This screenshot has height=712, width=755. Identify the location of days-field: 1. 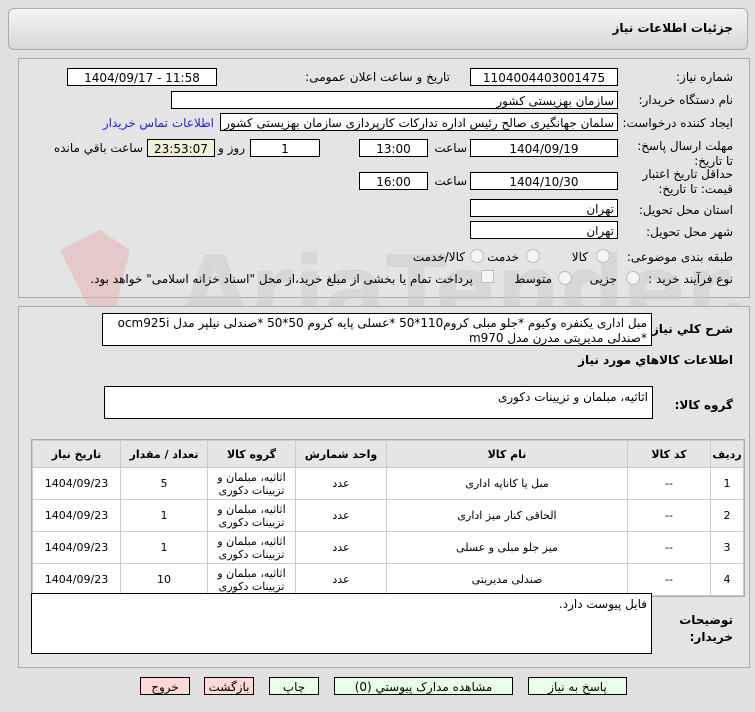
(285, 148).